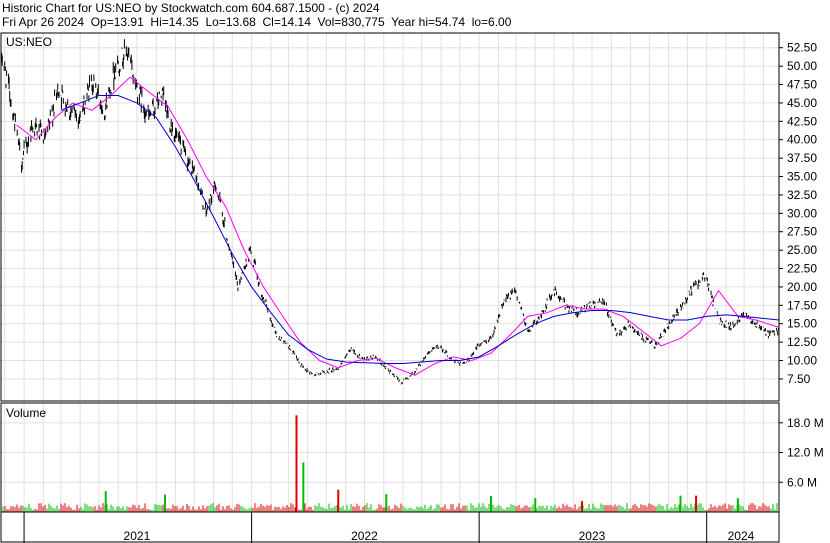 The image size is (830, 543). I want to click on price-tick-label: 10.00, so click(802, 361).